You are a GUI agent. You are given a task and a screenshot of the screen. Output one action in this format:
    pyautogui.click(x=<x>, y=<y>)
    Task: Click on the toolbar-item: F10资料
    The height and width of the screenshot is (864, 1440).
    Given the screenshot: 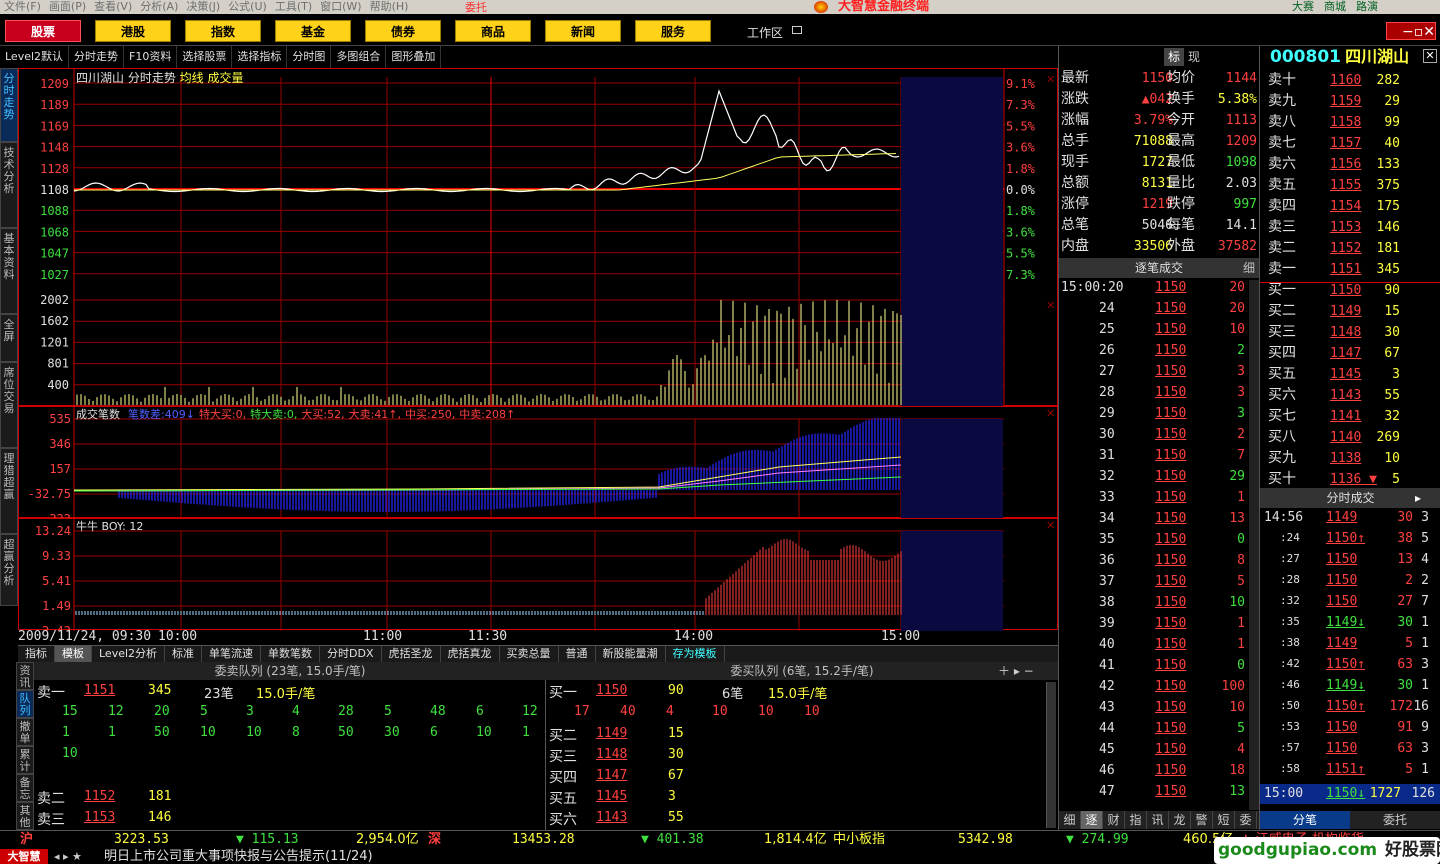 What is the action you would take?
    pyautogui.click(x=151, y=57)
    